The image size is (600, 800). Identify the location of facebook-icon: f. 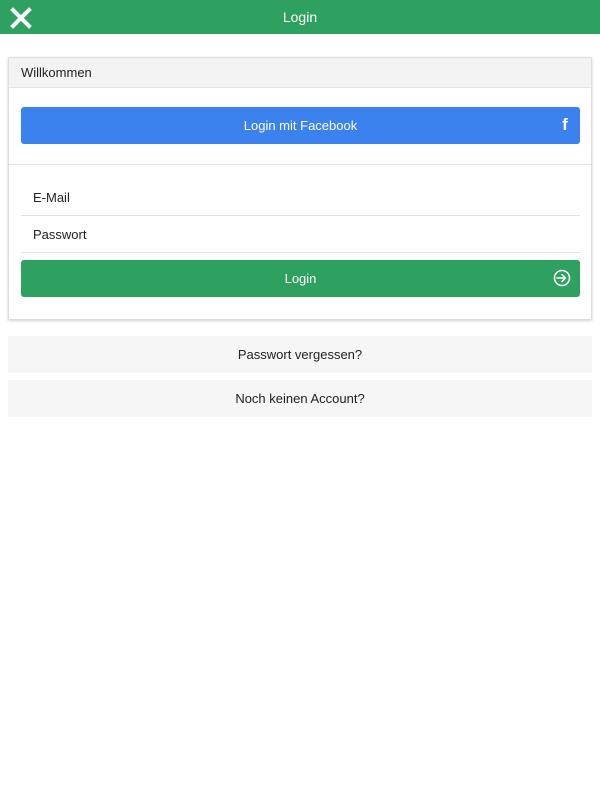
(565, 124).